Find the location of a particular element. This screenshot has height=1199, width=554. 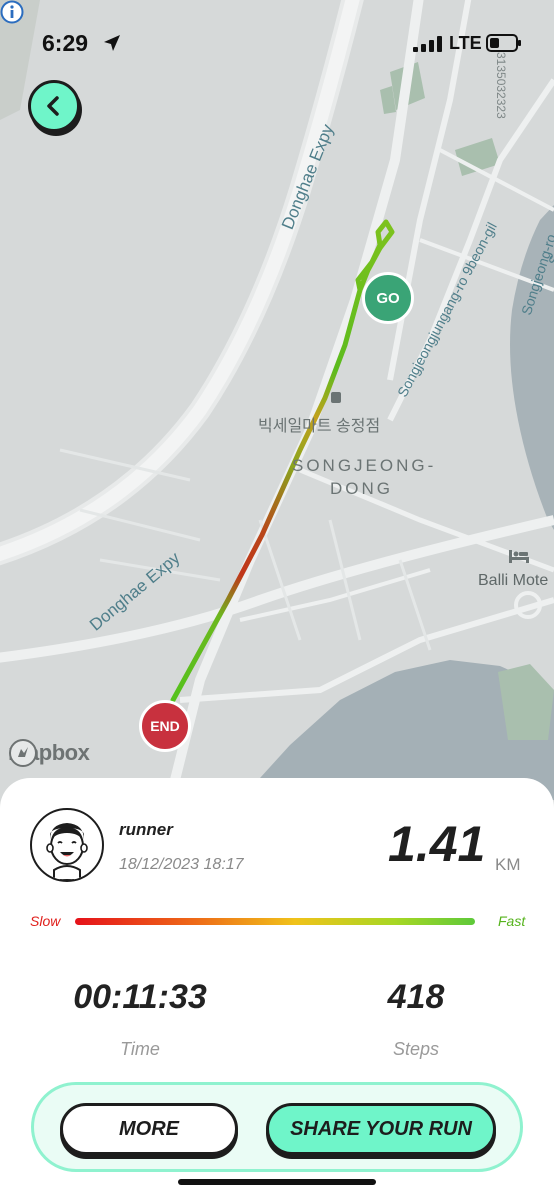

avatar is located at coordinates (67, 845).